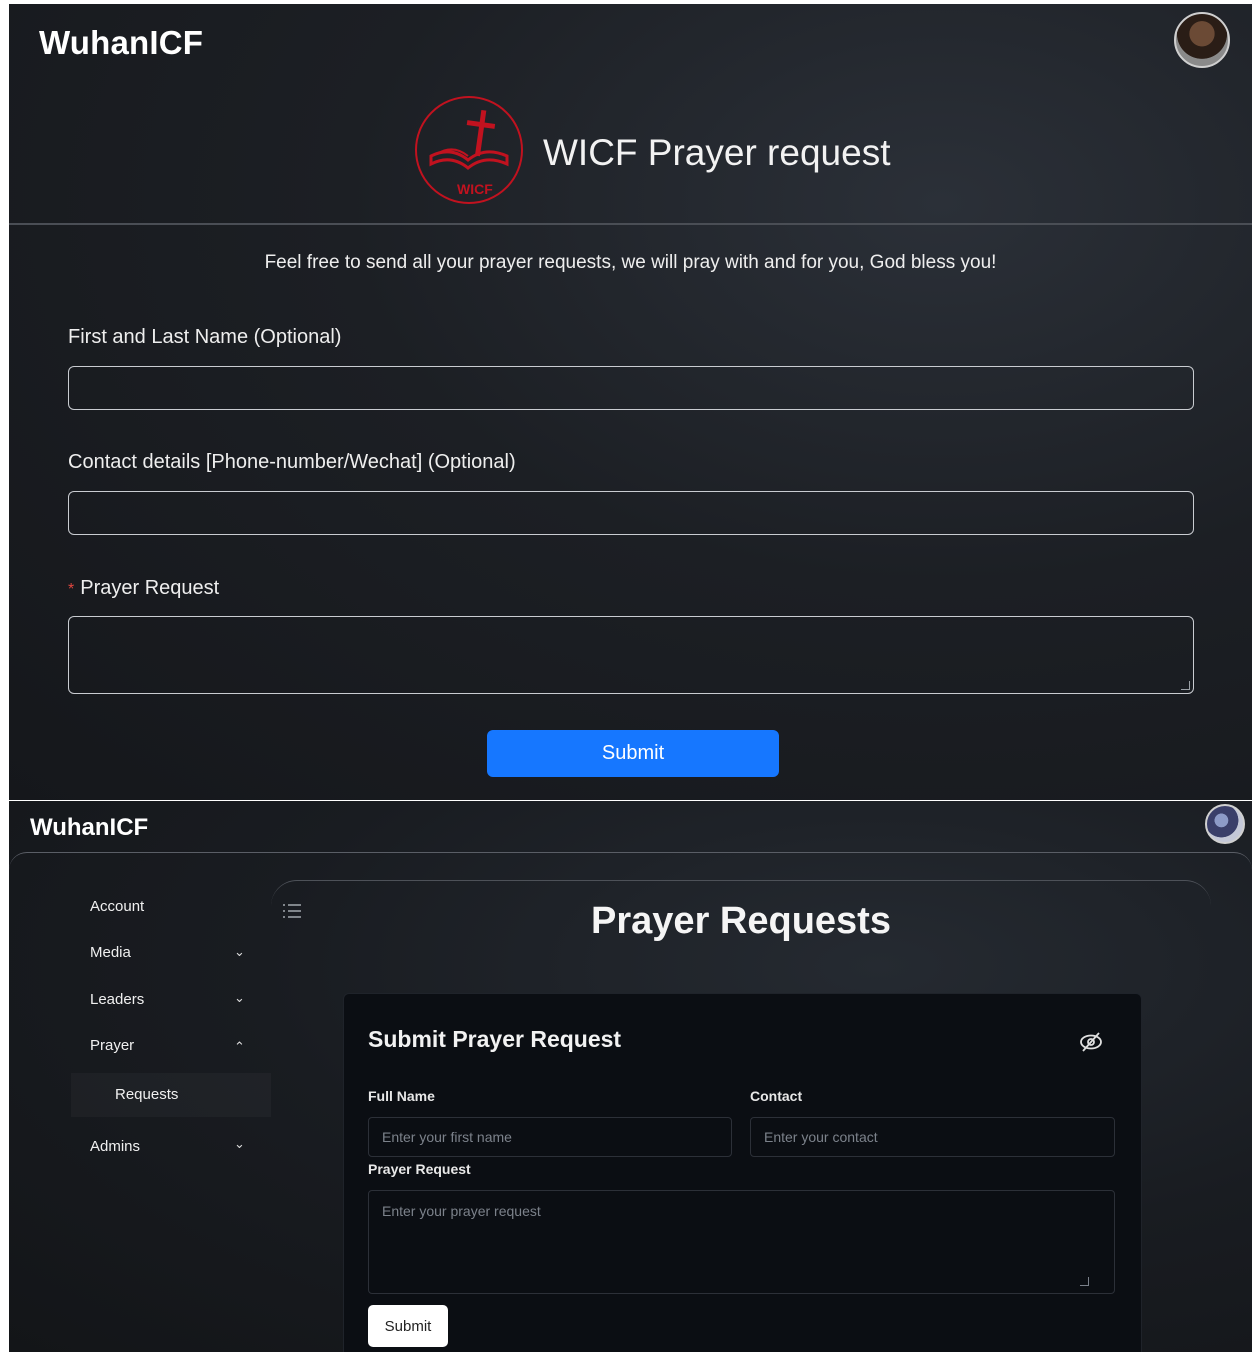  I want to click on header-divider, so click(630, 224).